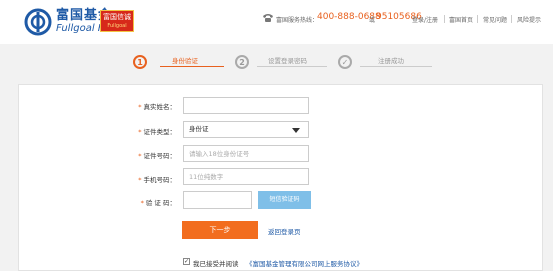 The height and width of the screenshot is (271, 553). What do you see at coordinates (287, 61) in the screenshot?
I see `step-2-label: 设置登录密码` at bounding box center [287, 61].